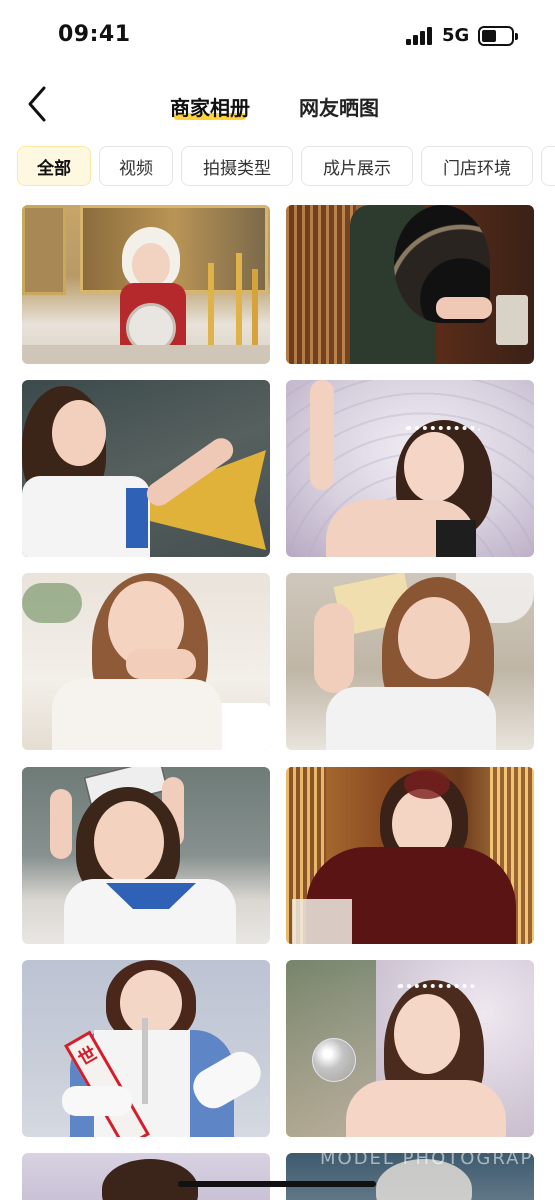 The width and height of the screenshot is (555, 1200). I want to click on tab-merchant-album: 商家相册, so click(210, 106).